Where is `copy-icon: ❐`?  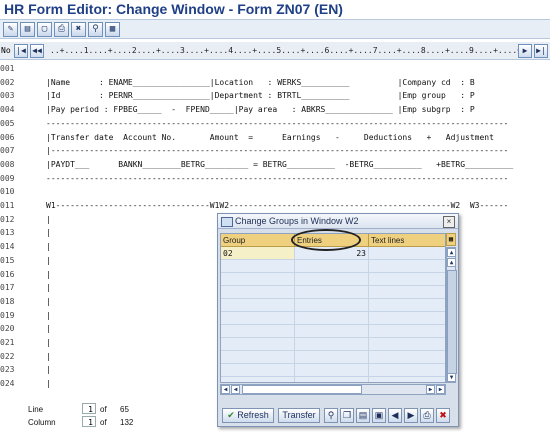
copy-icon: ❐ is located at coordinates (347, 415).